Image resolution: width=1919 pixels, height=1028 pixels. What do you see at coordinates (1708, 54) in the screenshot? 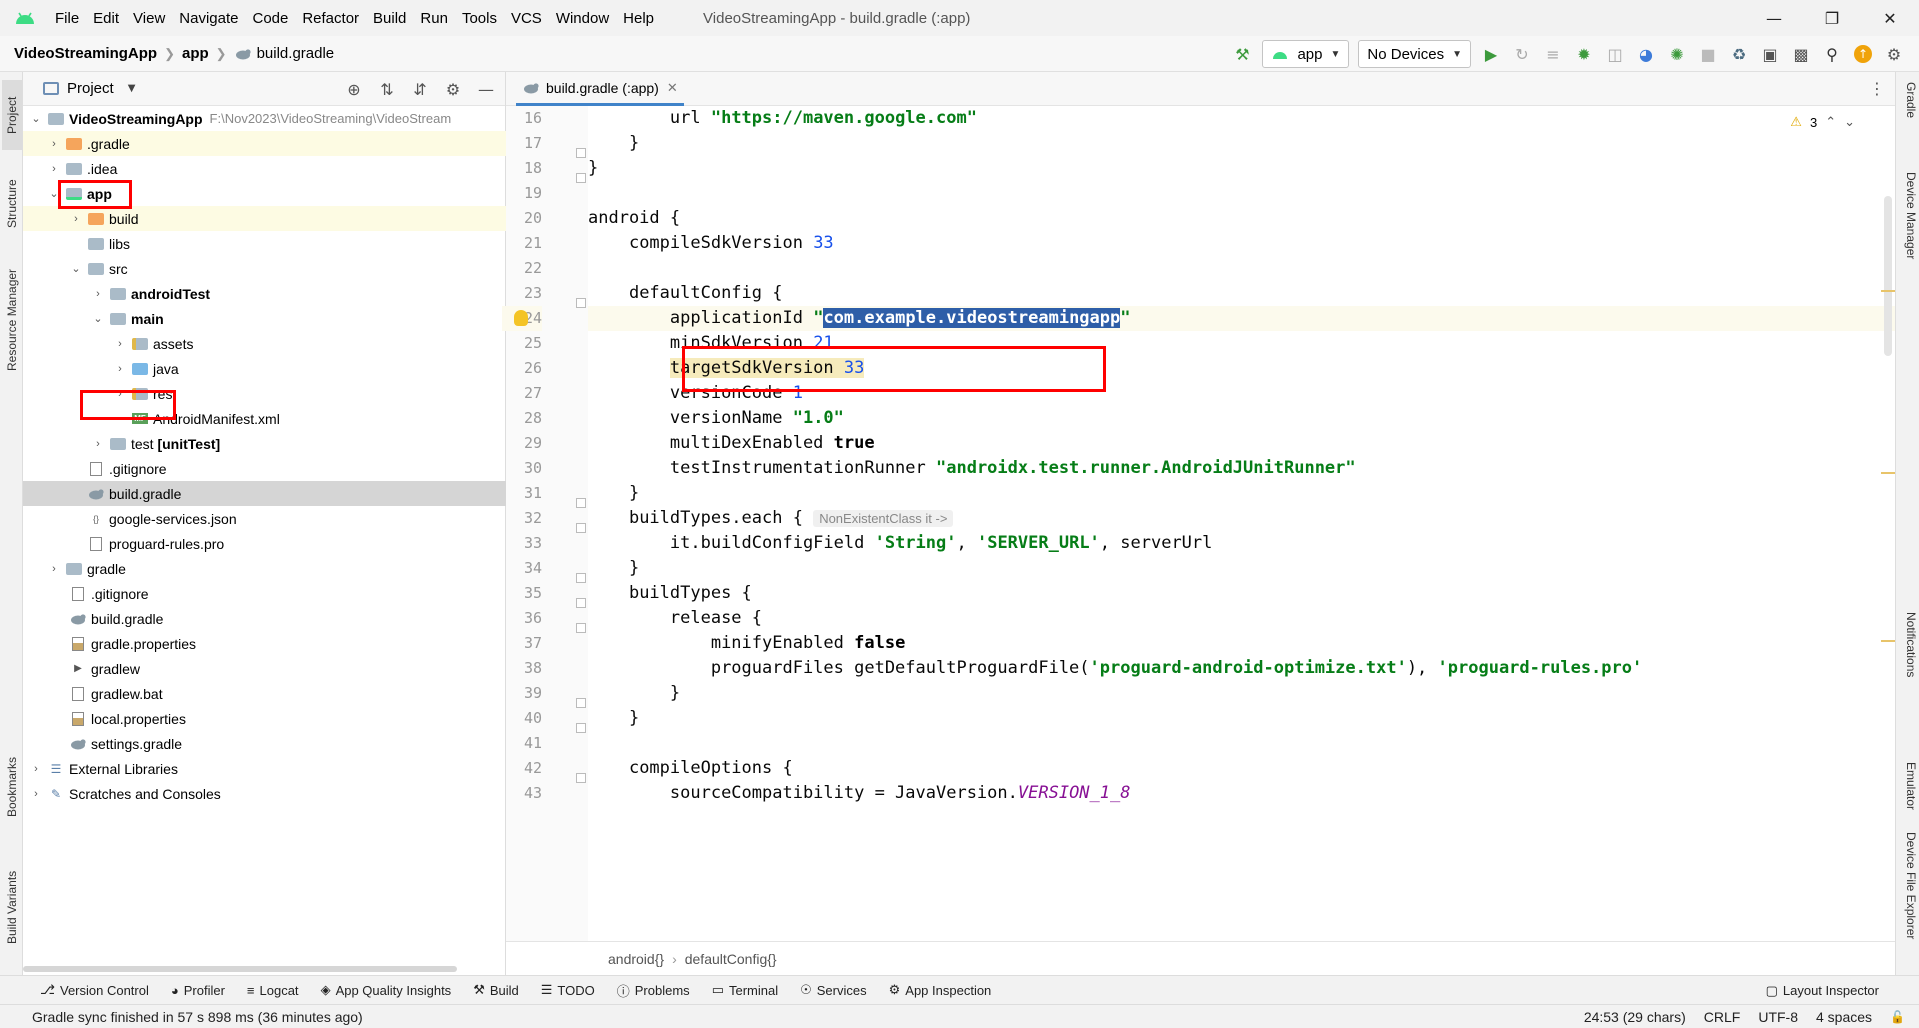
I see `stop-icon: ■` at bounding box center [1708, 54].